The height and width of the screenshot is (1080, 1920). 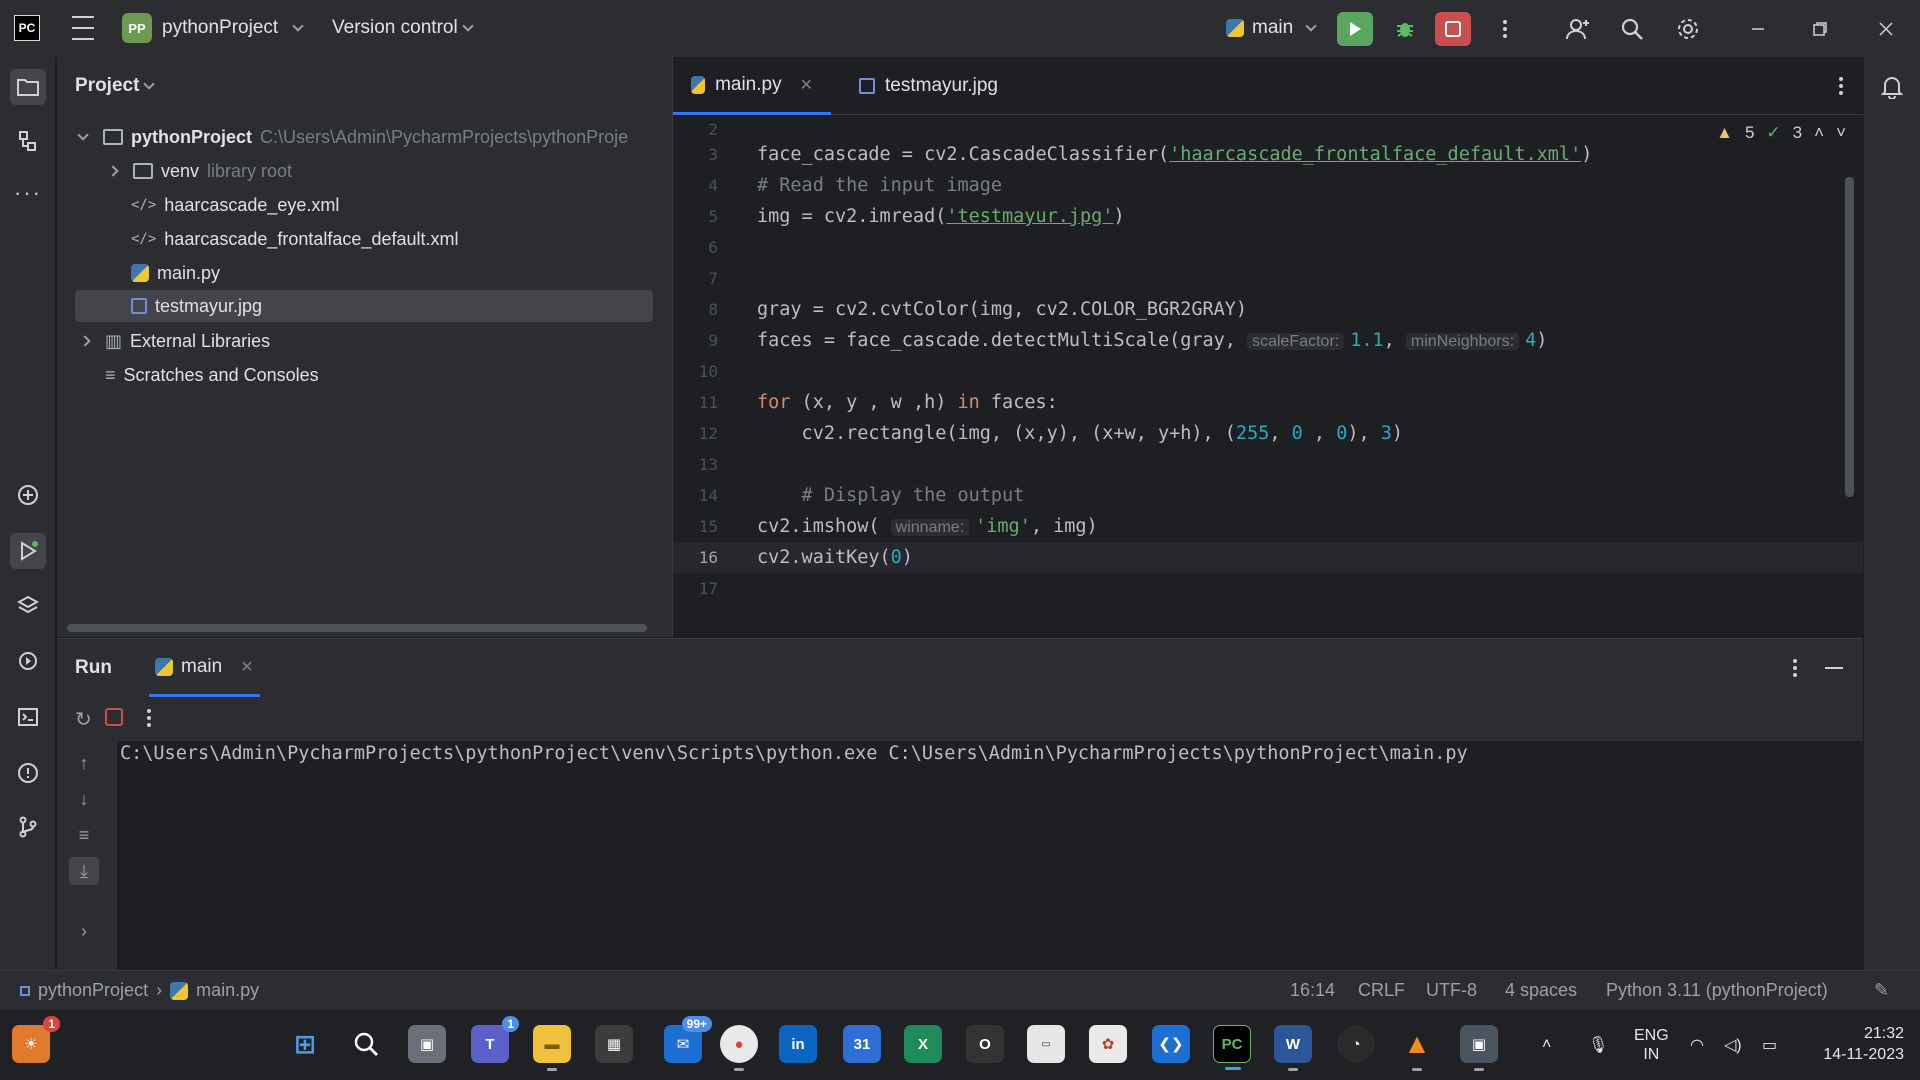 What do you see at coordinates (84, 799) in the screenshot?
I see `scroll-down-icon: ↓` at bounding box center [84, 799].